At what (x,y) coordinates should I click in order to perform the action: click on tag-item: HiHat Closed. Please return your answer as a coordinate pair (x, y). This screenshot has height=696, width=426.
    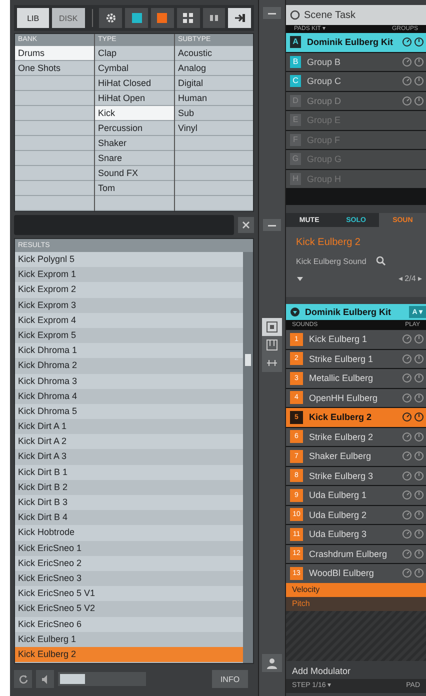
    Looking at the image, I should click on (134, 83).